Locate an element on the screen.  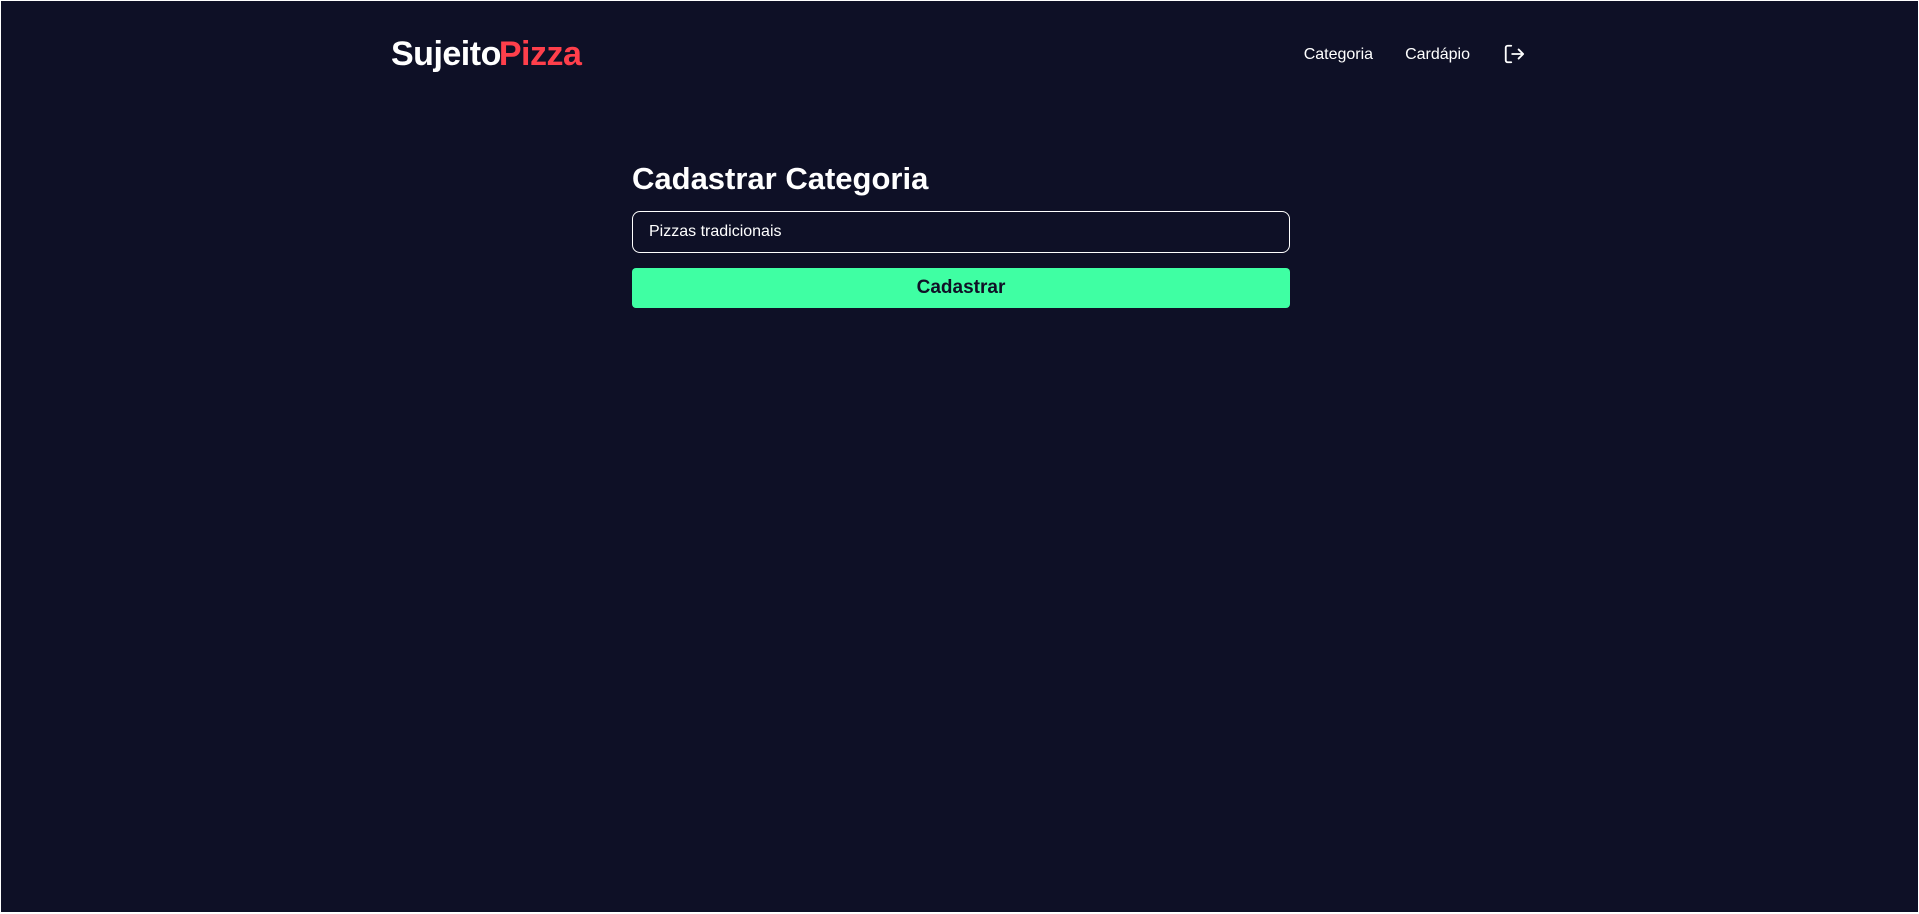
header: Sujeito Pizza Categoria Cardápio is located at coordinates (959, 56).